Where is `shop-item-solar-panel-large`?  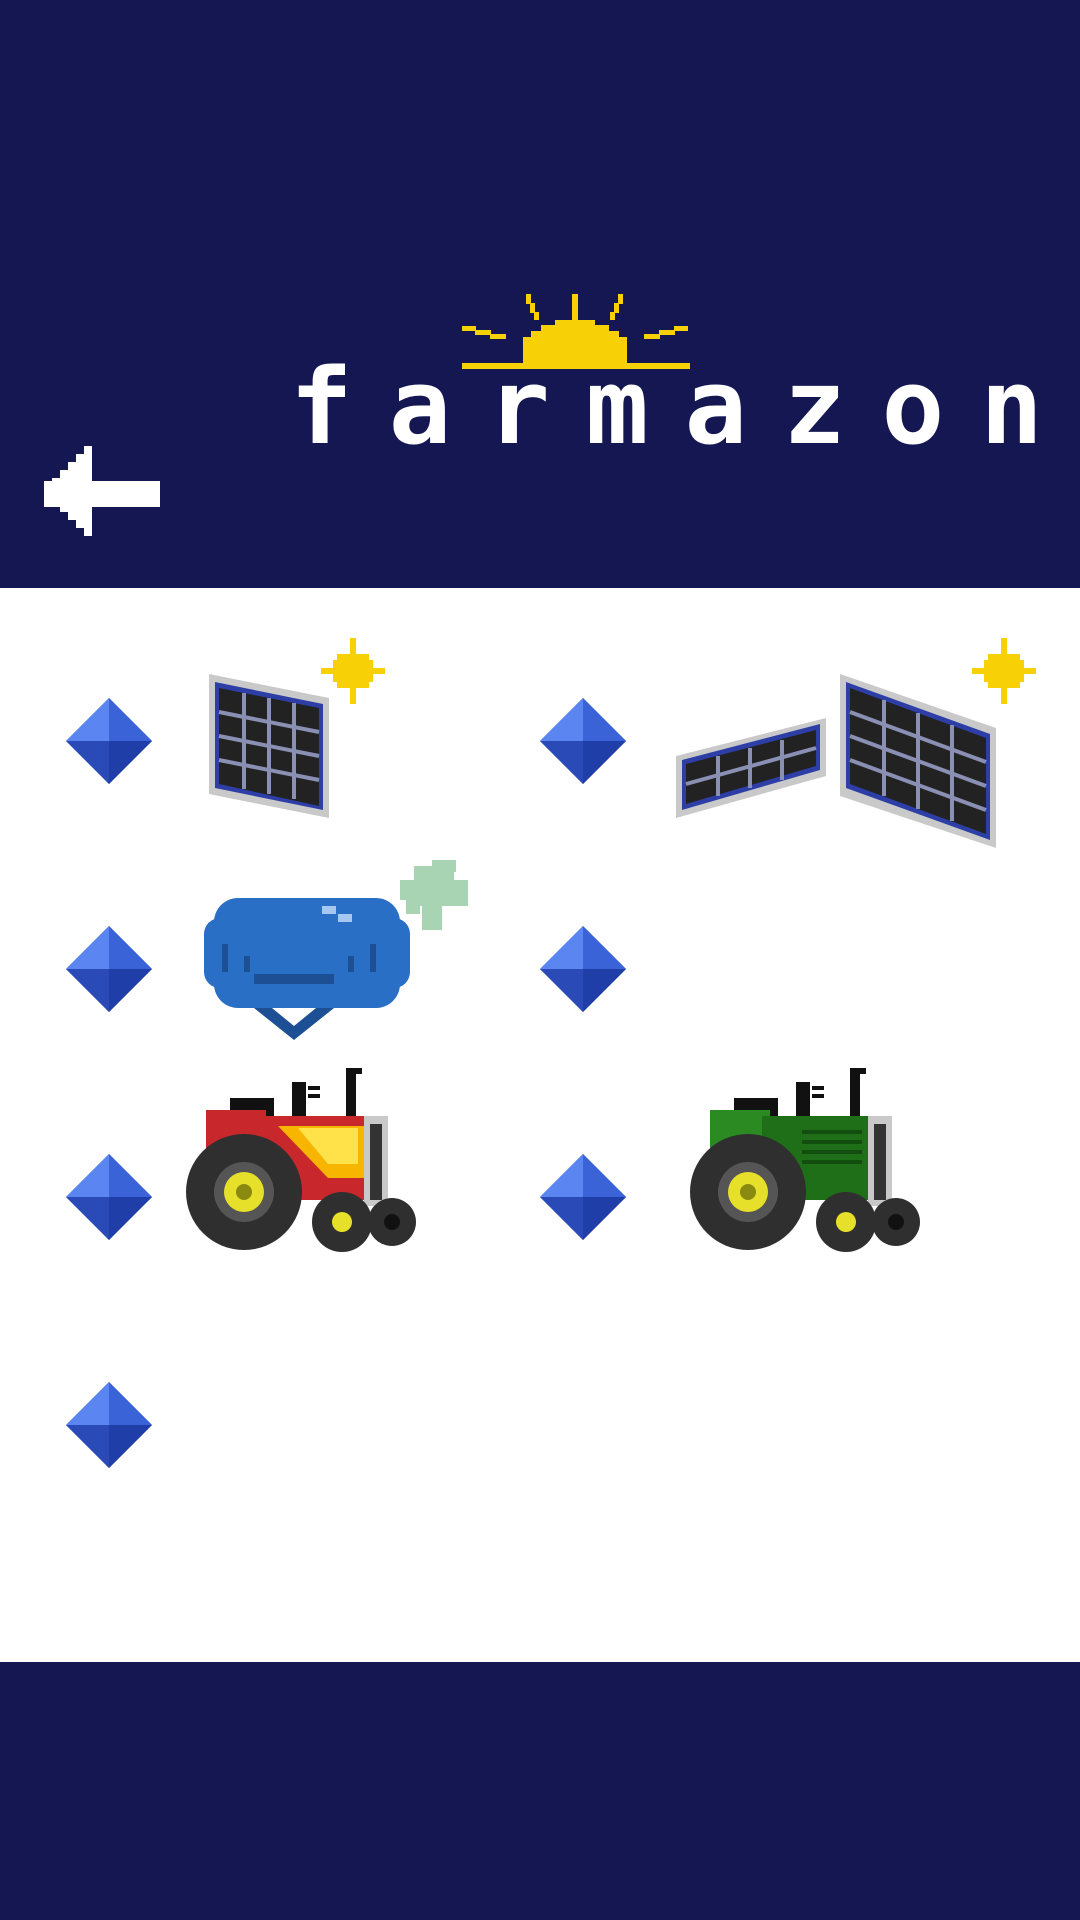 shop-item-solar-panel-large is located at coordinates (775, 743).